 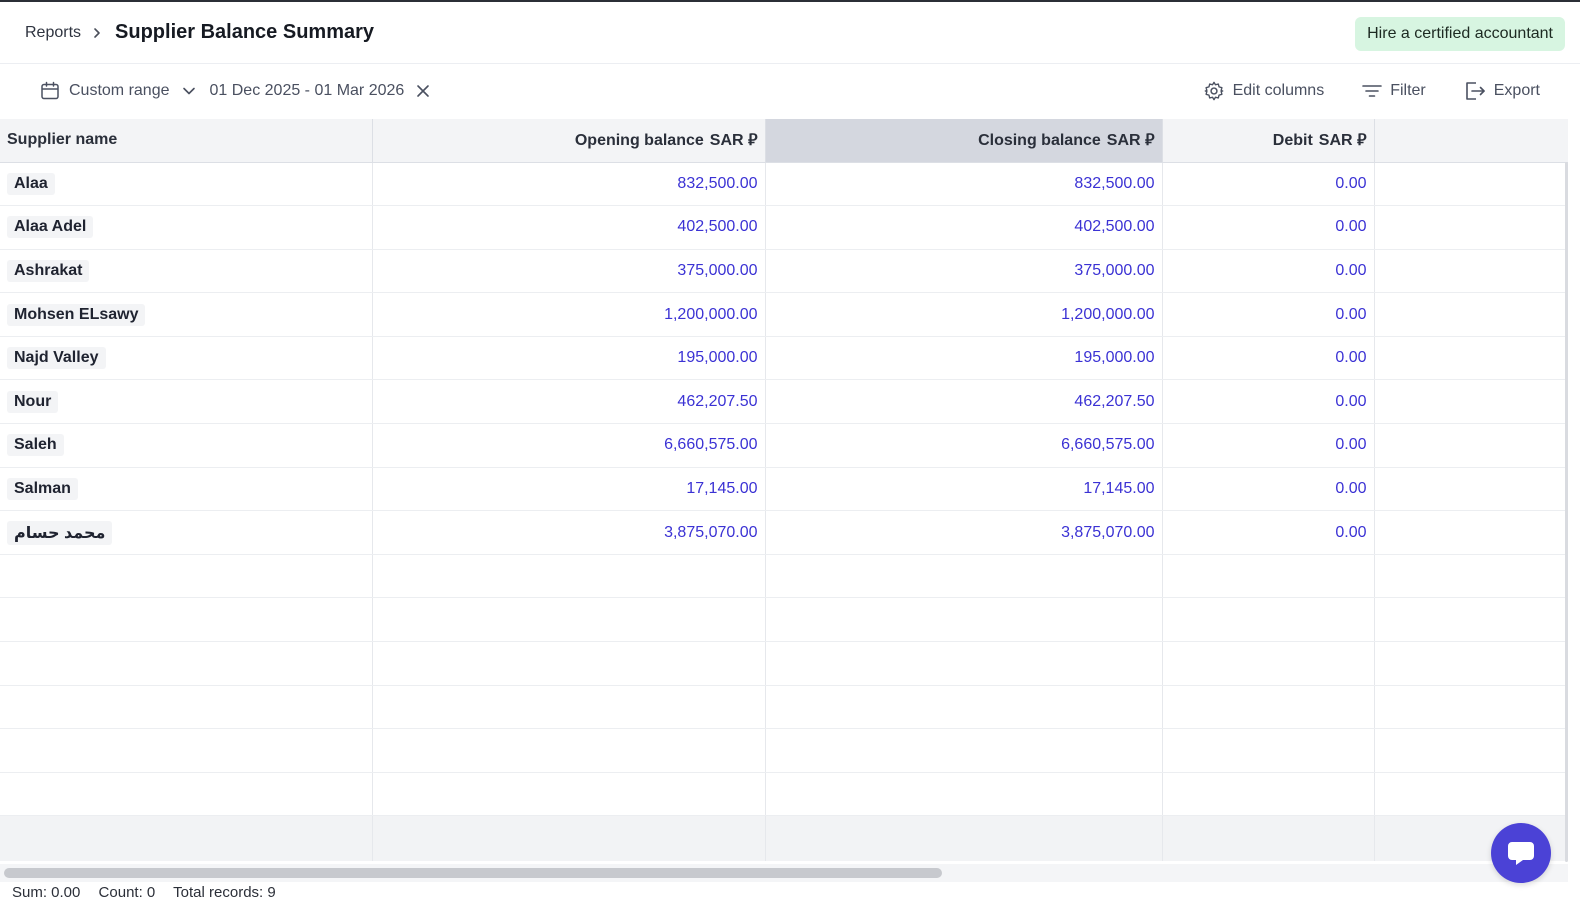 What do you see at coordinates (1263, 91) in the screenshot?
I see `edit-columns-button: Edit columns` at bounding box center [1263, 91].